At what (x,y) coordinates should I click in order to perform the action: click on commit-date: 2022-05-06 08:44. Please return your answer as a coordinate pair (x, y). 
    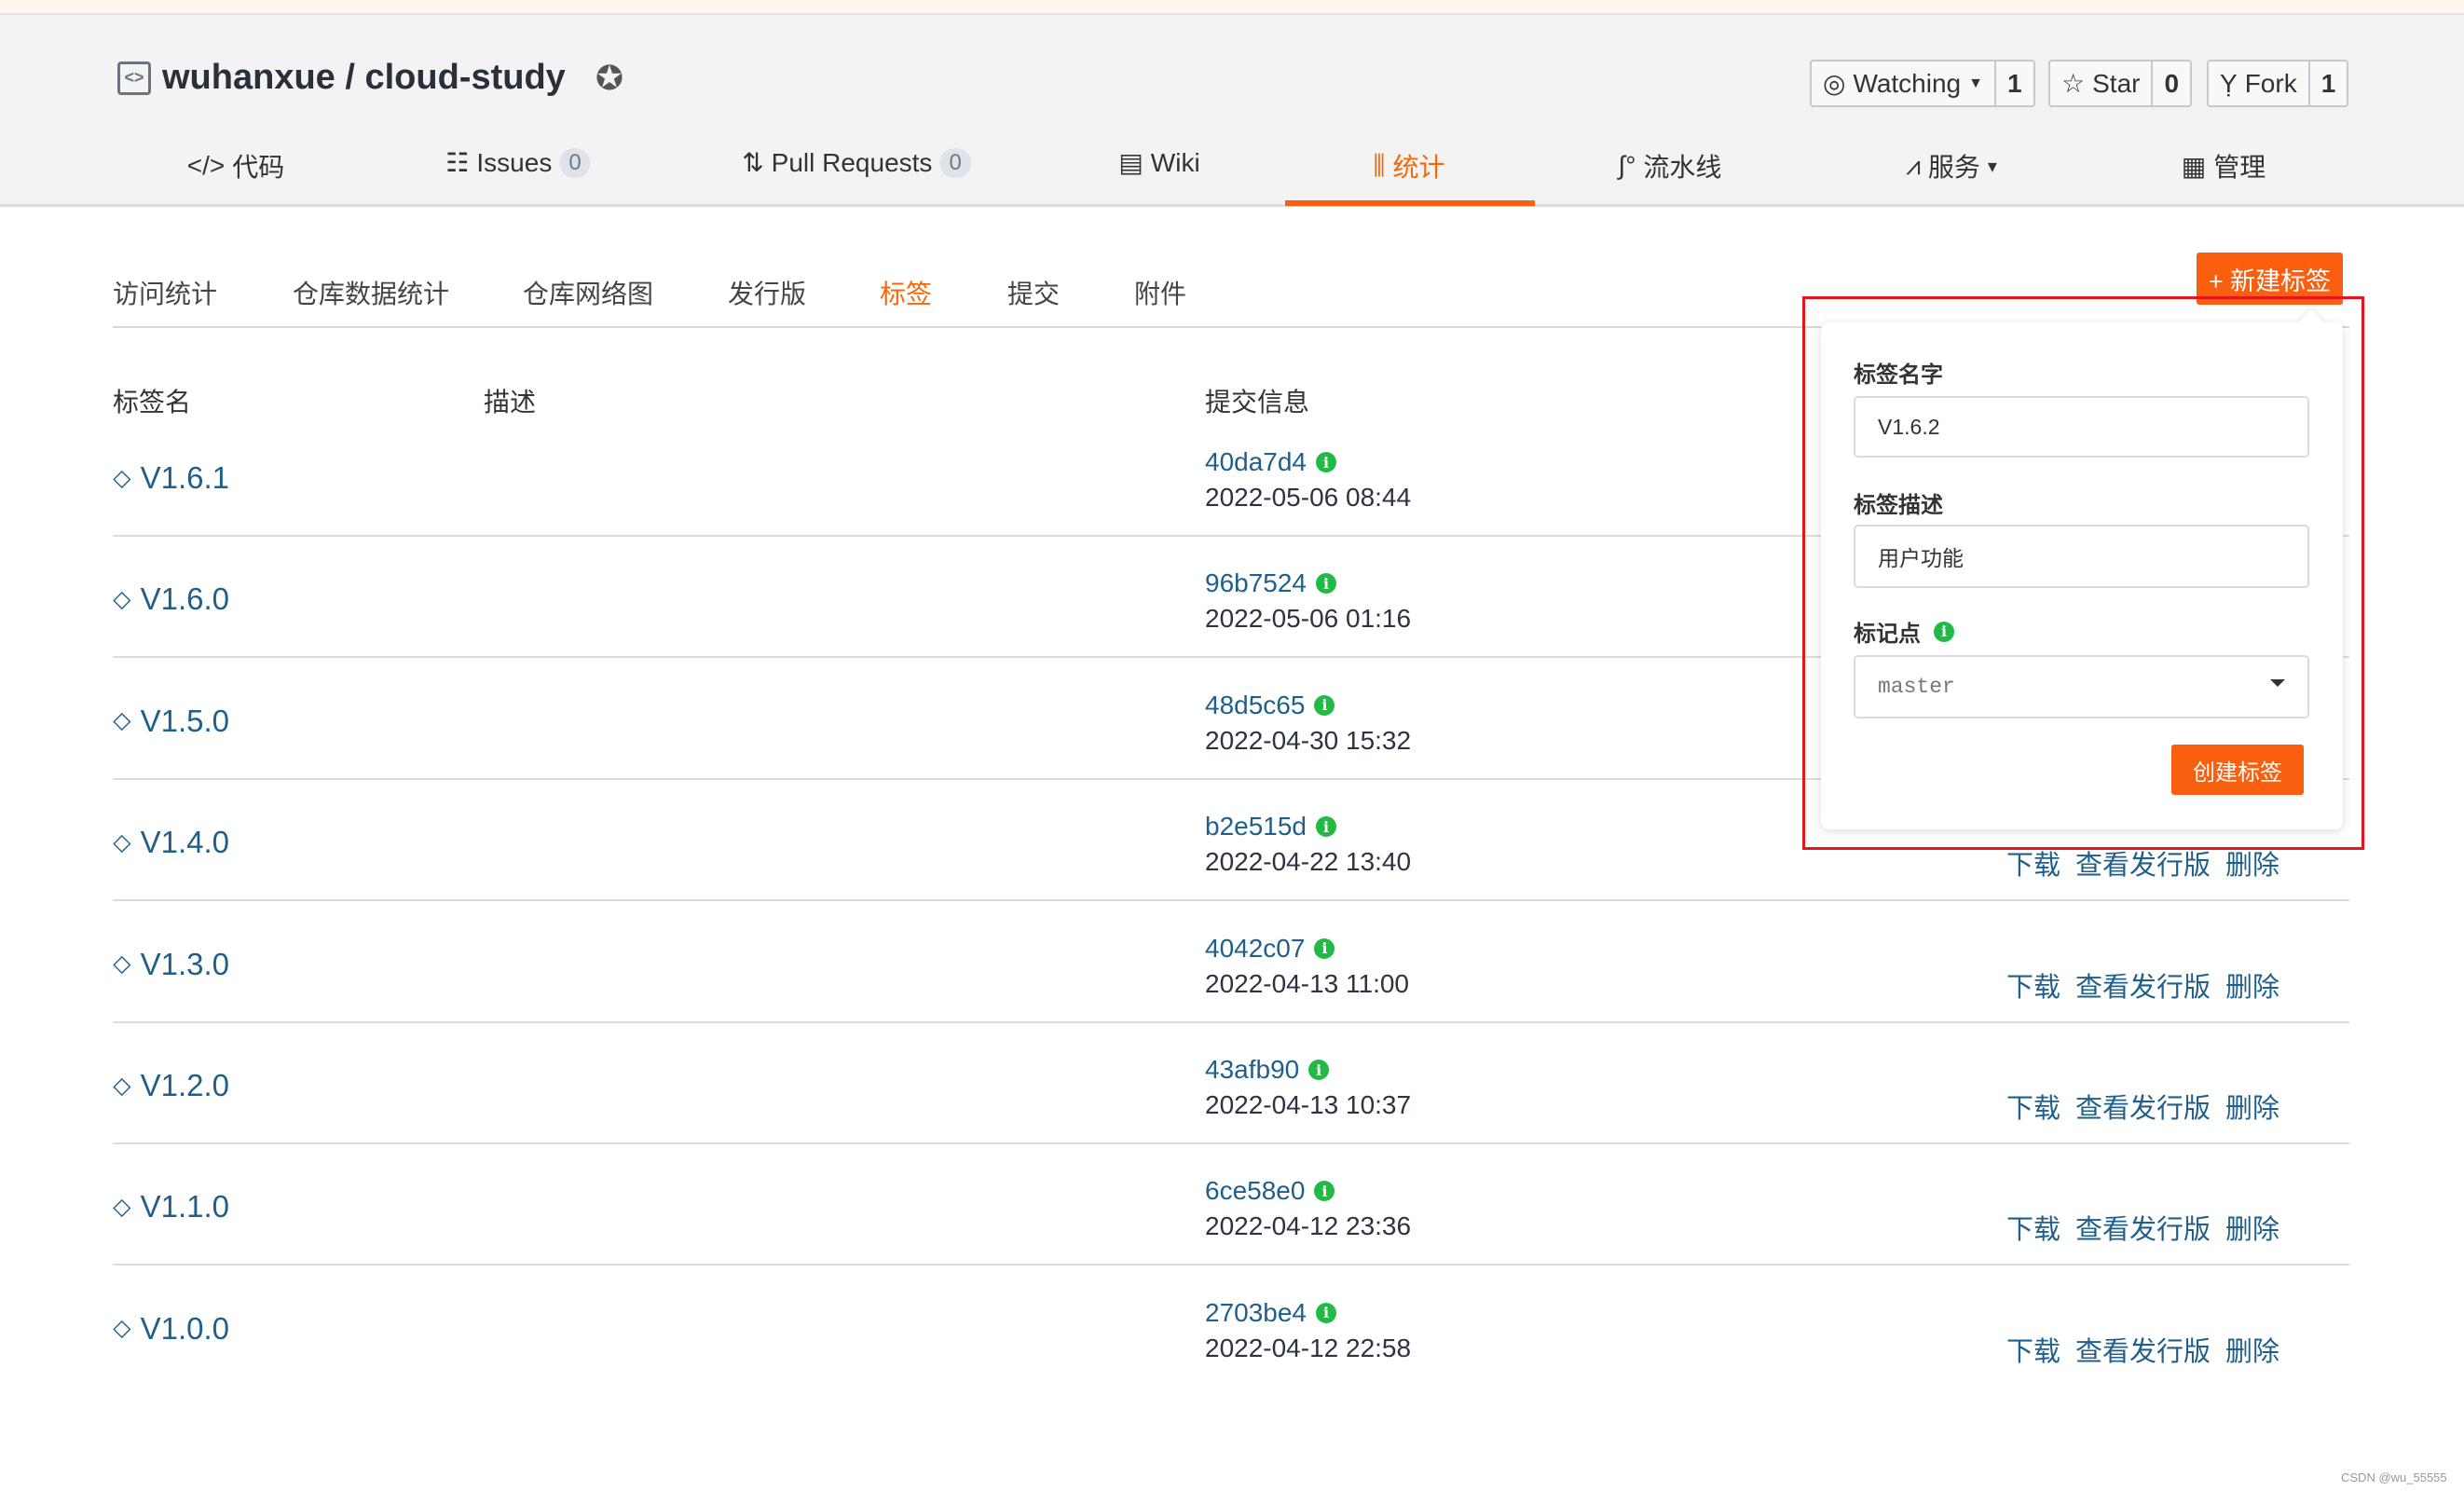
    Looking at the image, I should click on (1308, 498).